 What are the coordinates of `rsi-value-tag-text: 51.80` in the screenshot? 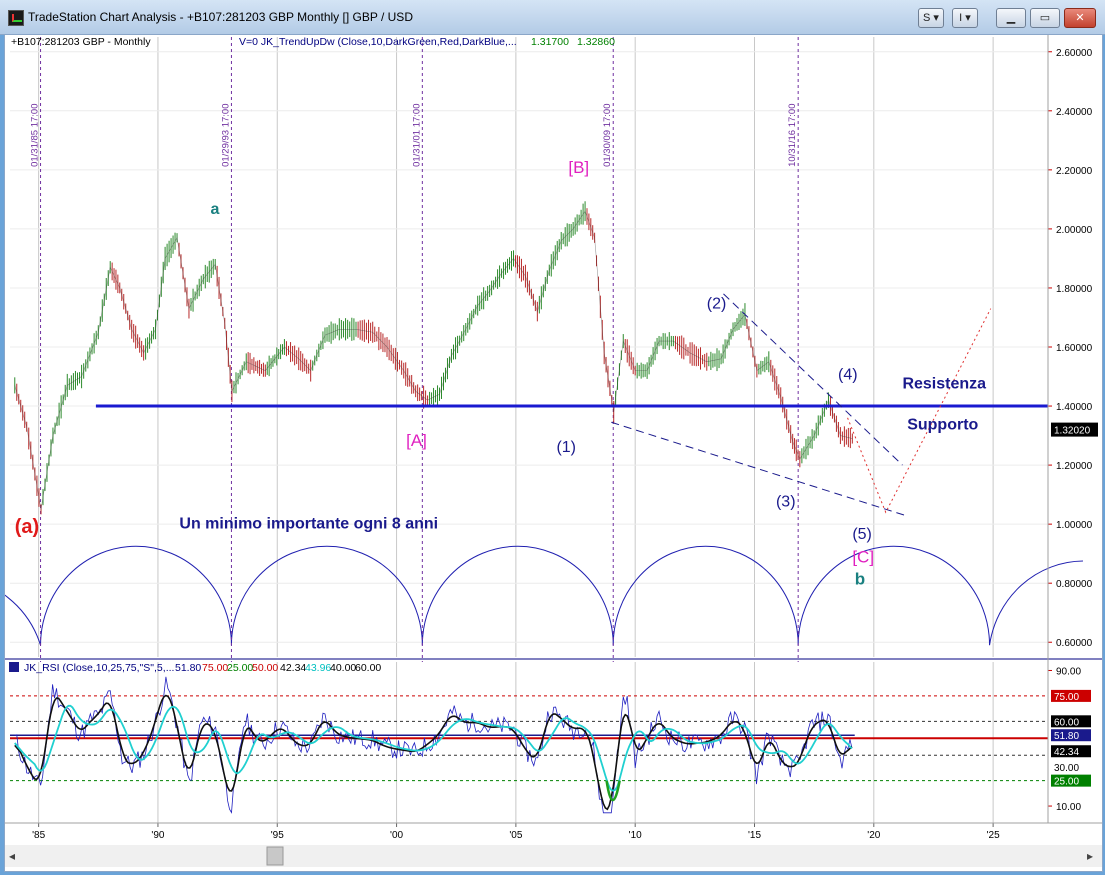 It's located at (1066, 736).